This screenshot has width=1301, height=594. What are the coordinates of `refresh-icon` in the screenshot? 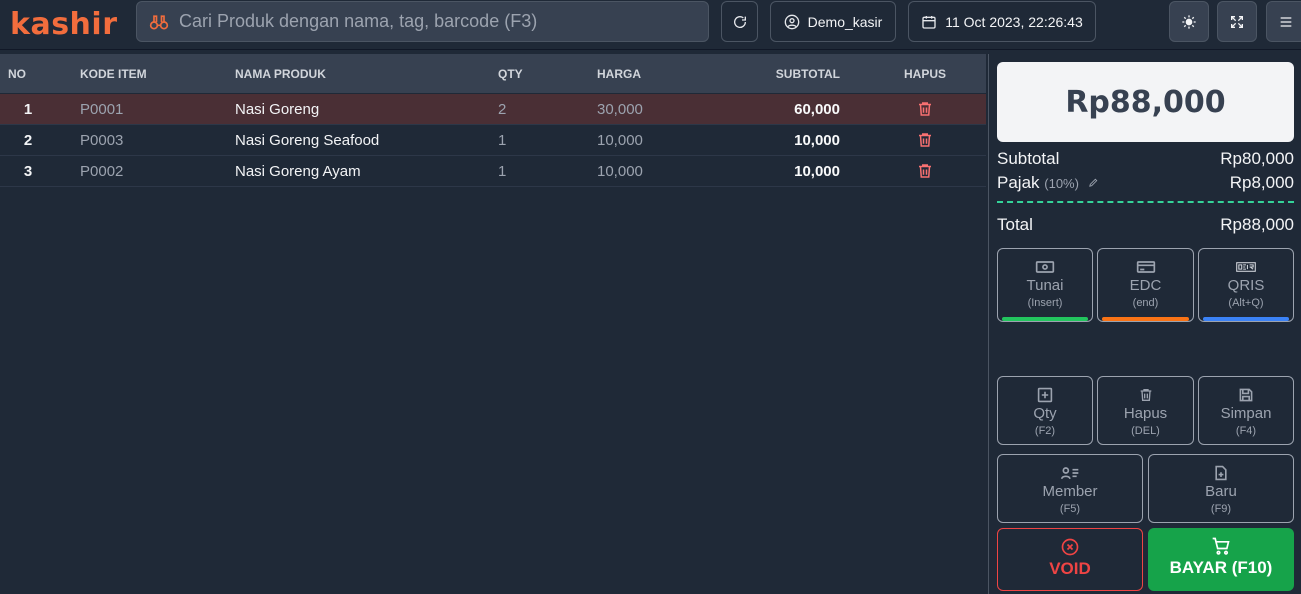 It's located at (739, 21).